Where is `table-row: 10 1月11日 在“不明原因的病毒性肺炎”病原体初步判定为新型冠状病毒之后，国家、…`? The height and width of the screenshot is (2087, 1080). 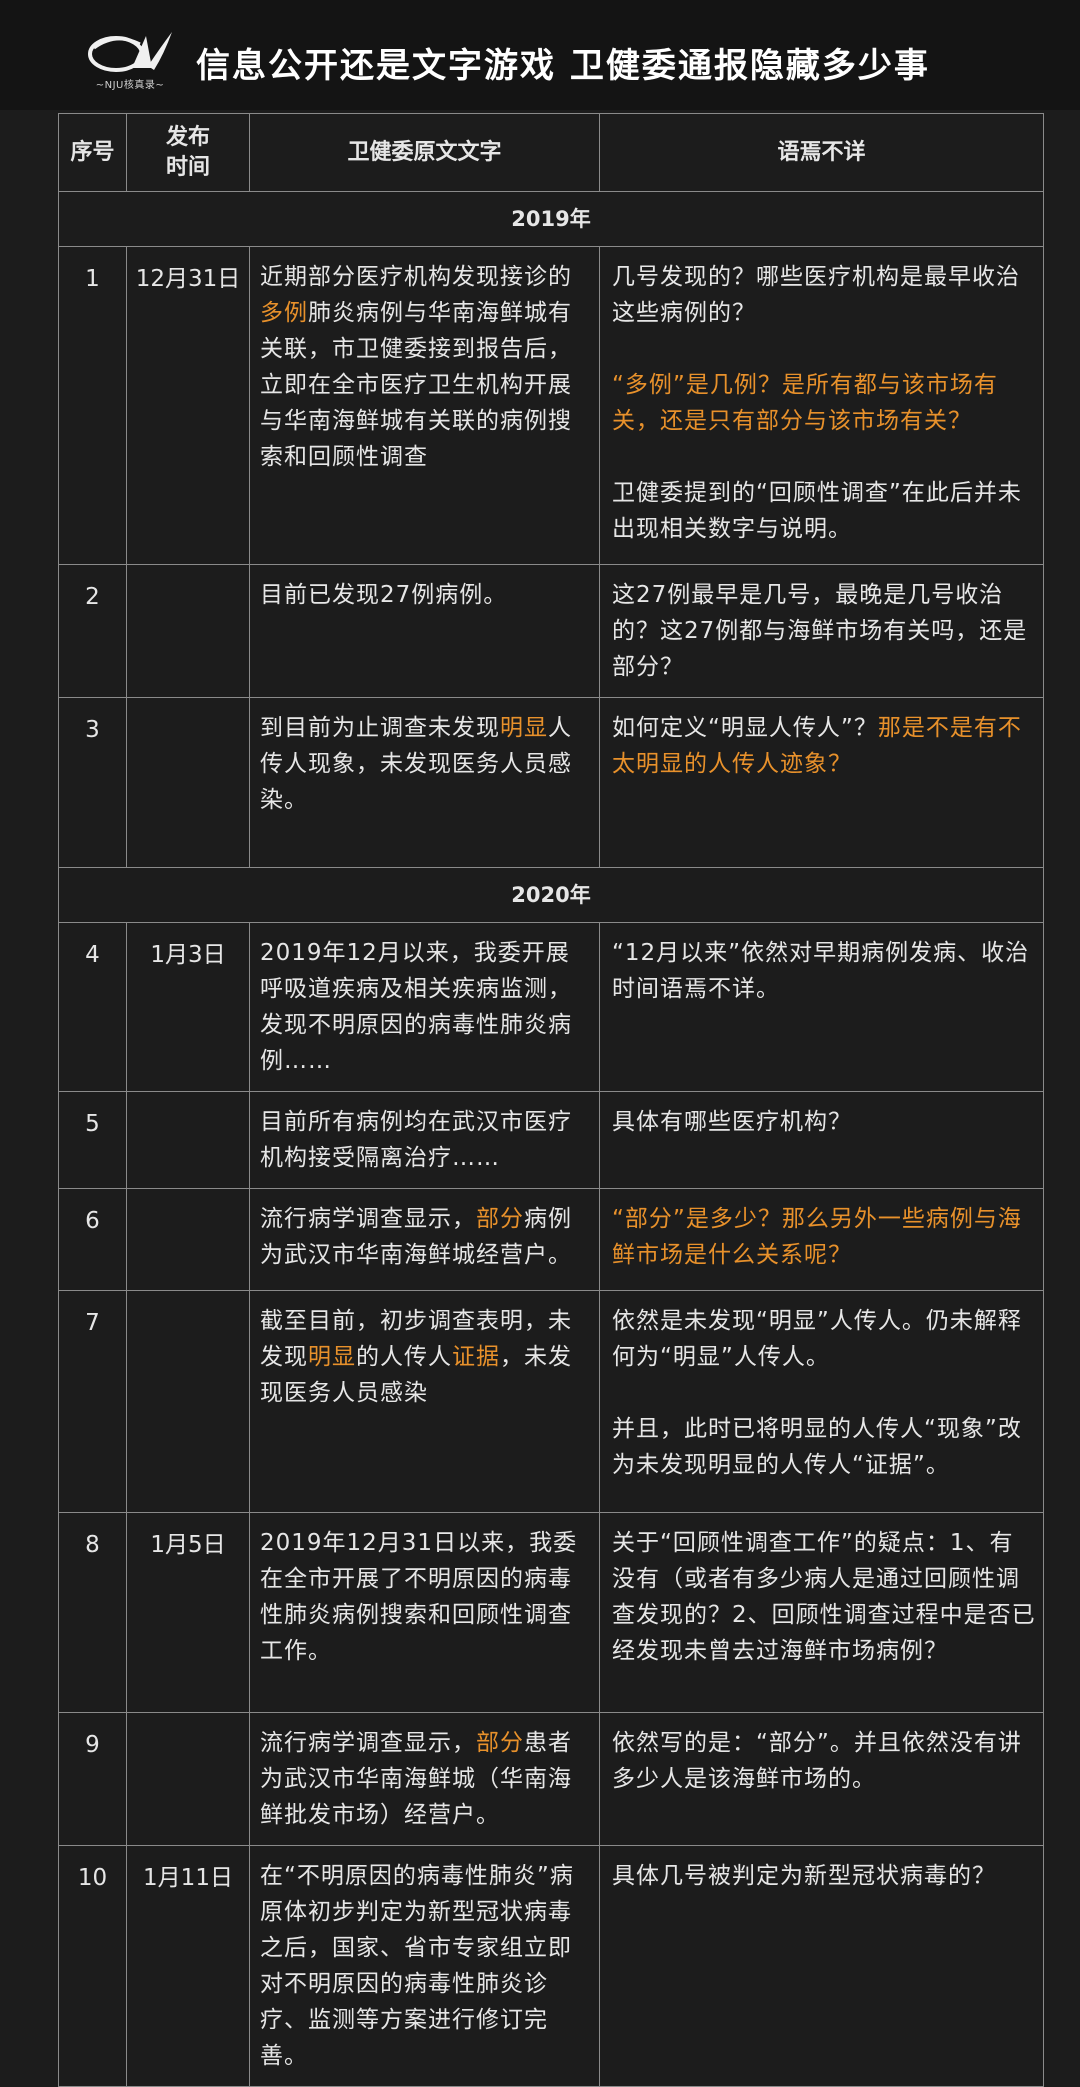 table-row: 10 1月11日 在“不明原因的病毒性肺炎”病原体初步判定为新型冠状病毒之后，国家、… is located at coordinates (551, 1966).